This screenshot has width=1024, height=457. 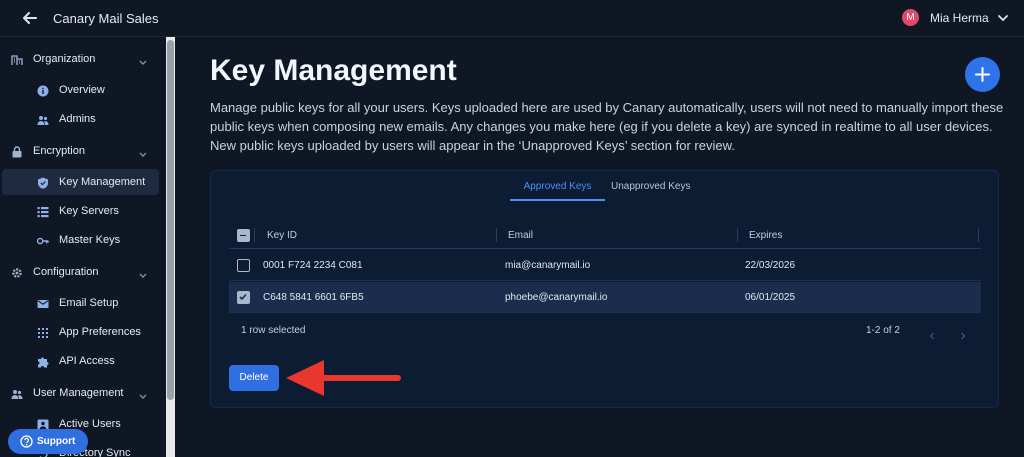 I want to click on key-id-cell: C648 5841 6601 6FB5, so click(x=313, y=297).